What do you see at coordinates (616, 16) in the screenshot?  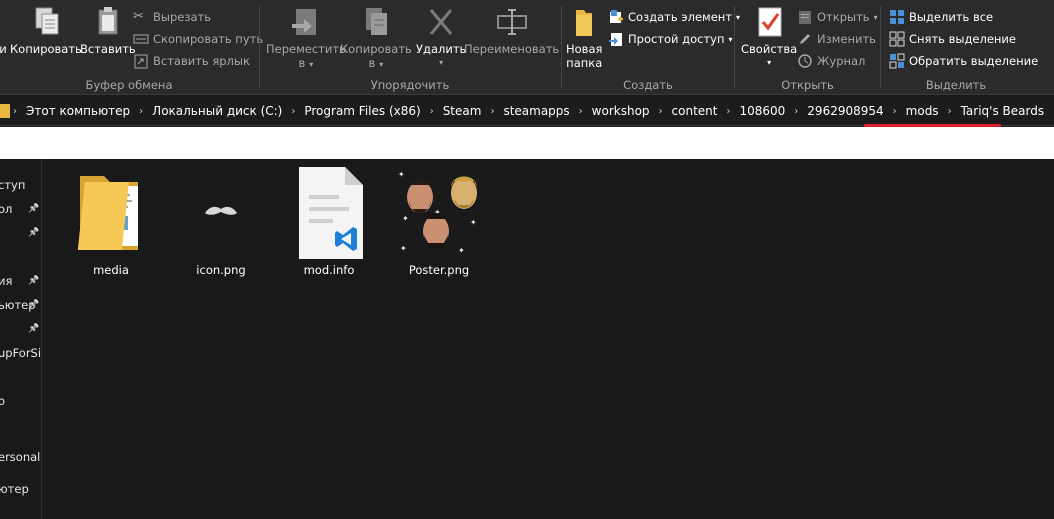 I see `new-item-icon` at bounding box center [616, 16].